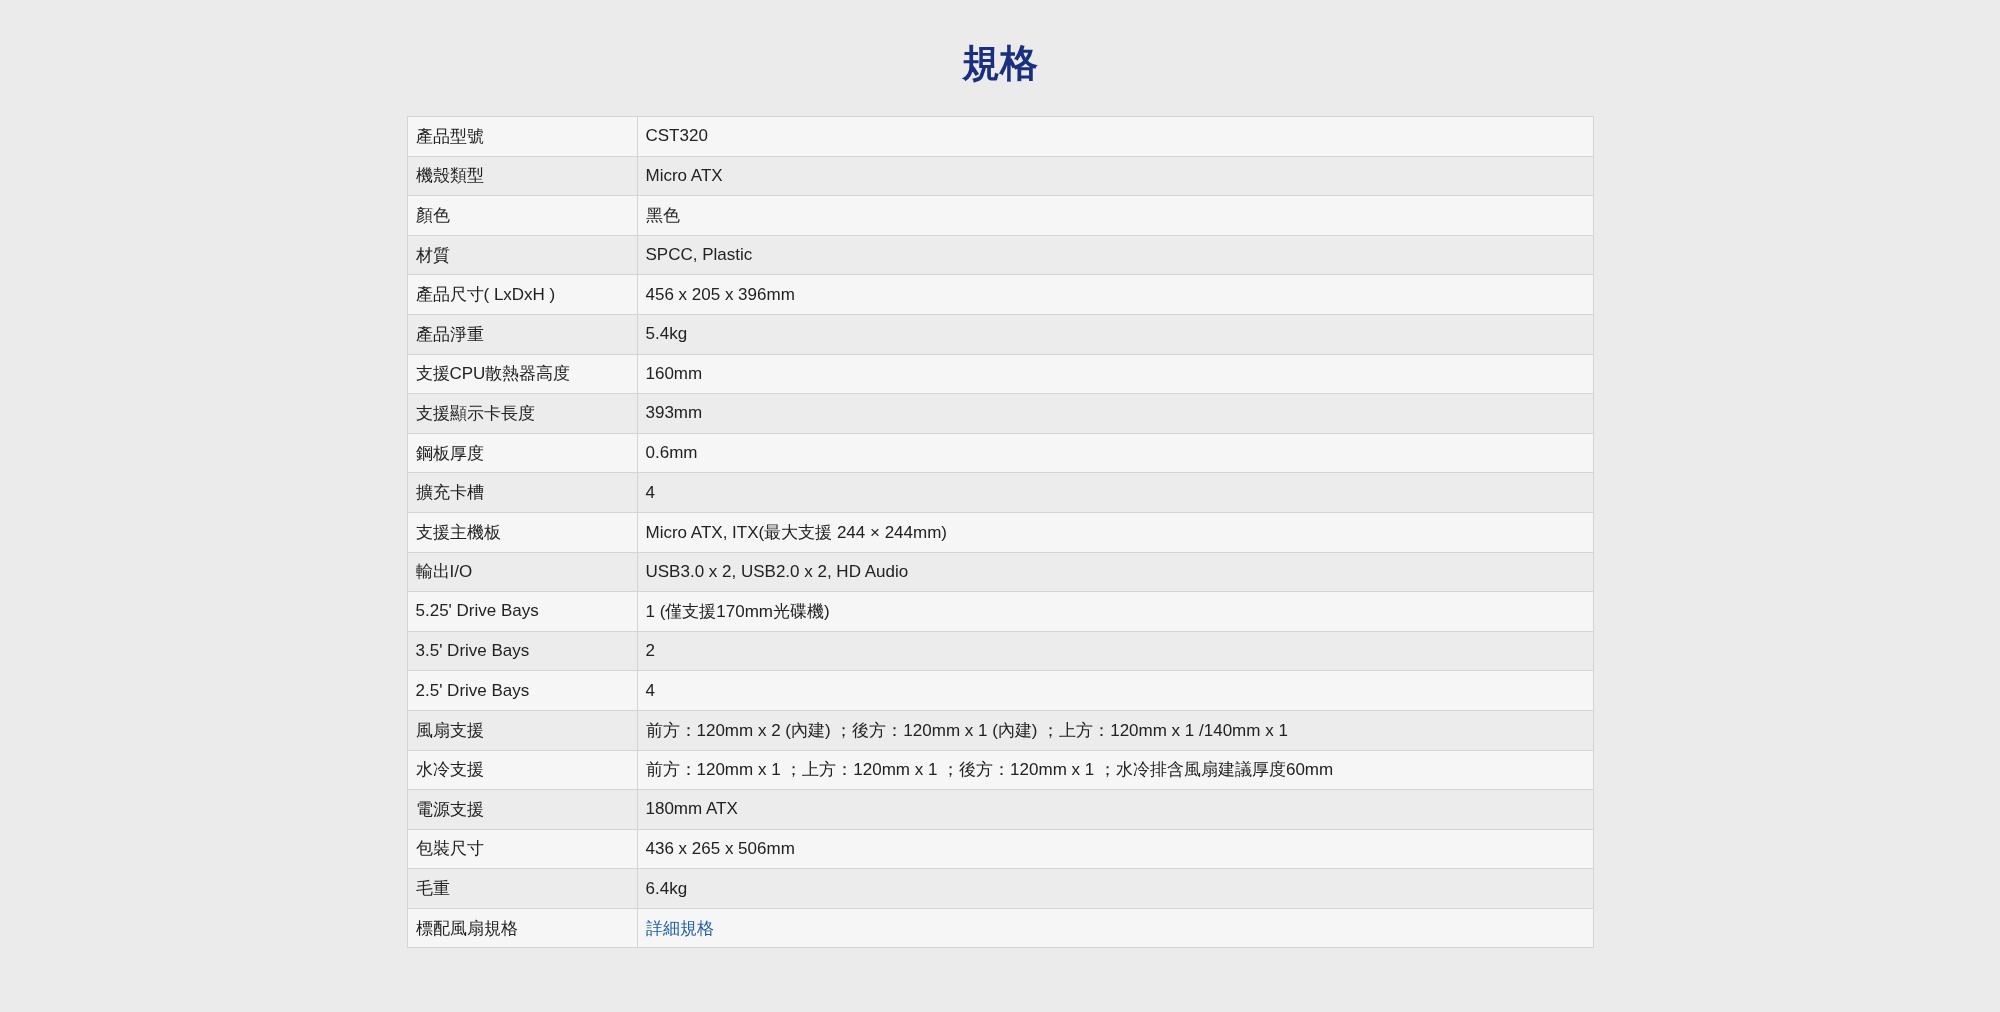 The image size is (2000, 1012). What do you see at coordinates (522, 928) in the screenshot?
I see `spec-label: 標配風扇規格` at bounding box center [522, 928].